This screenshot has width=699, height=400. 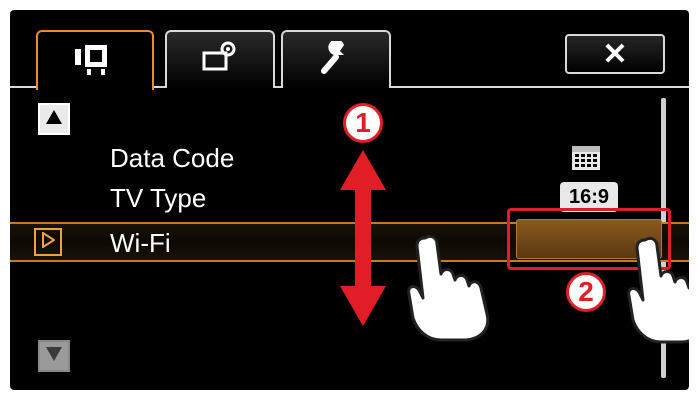 I want to click on menu-item-wifi: Wi-Fi, so click(x=140, y=243).